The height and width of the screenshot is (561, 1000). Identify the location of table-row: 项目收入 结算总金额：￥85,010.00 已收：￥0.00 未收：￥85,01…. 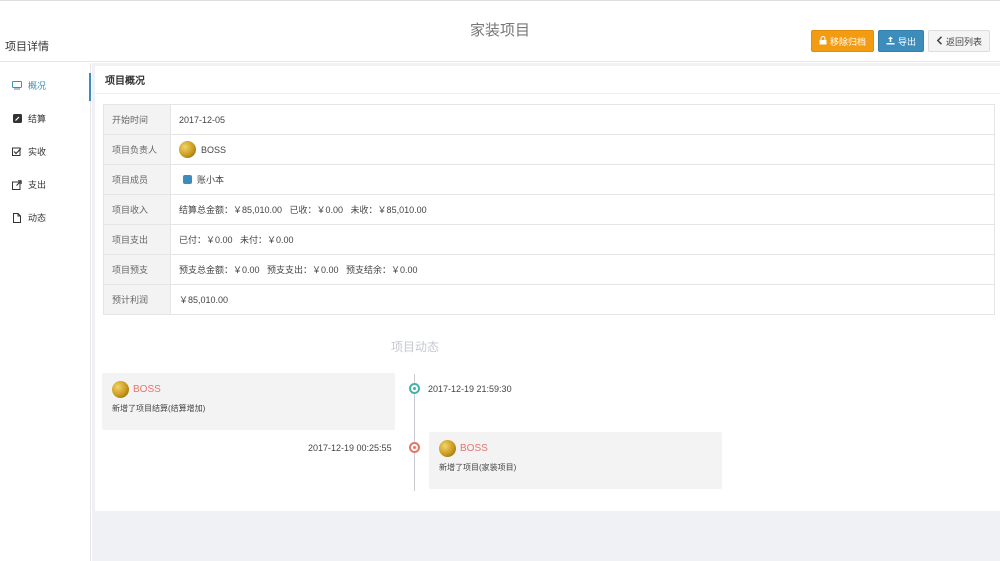
(549, 209).